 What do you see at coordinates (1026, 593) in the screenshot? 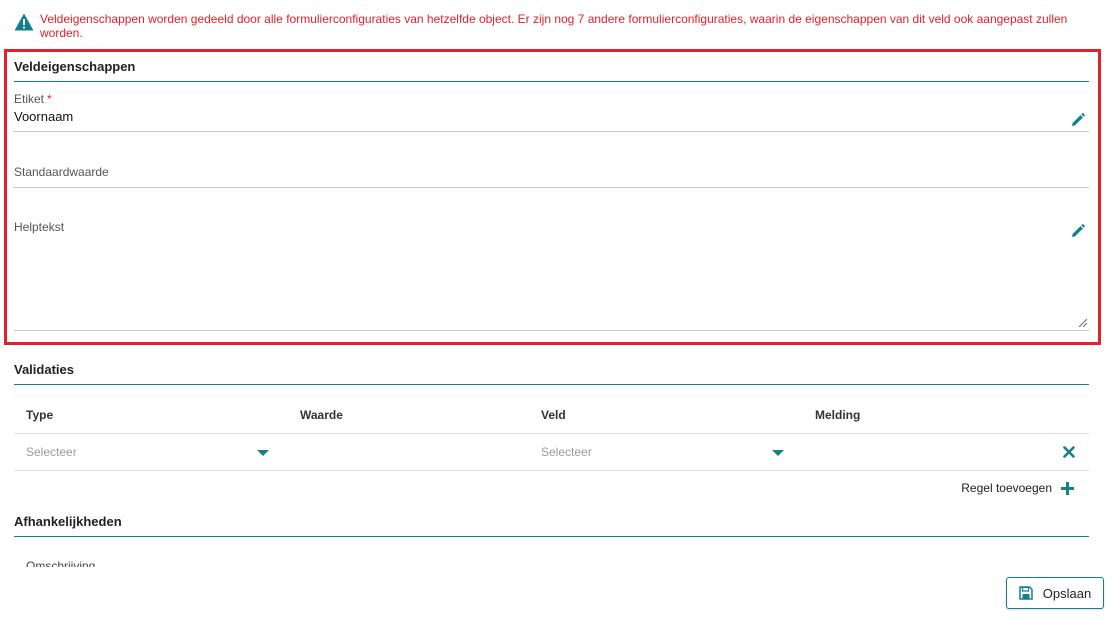
I see `floppy-disk-icon` at bounding box center [1026, 593].